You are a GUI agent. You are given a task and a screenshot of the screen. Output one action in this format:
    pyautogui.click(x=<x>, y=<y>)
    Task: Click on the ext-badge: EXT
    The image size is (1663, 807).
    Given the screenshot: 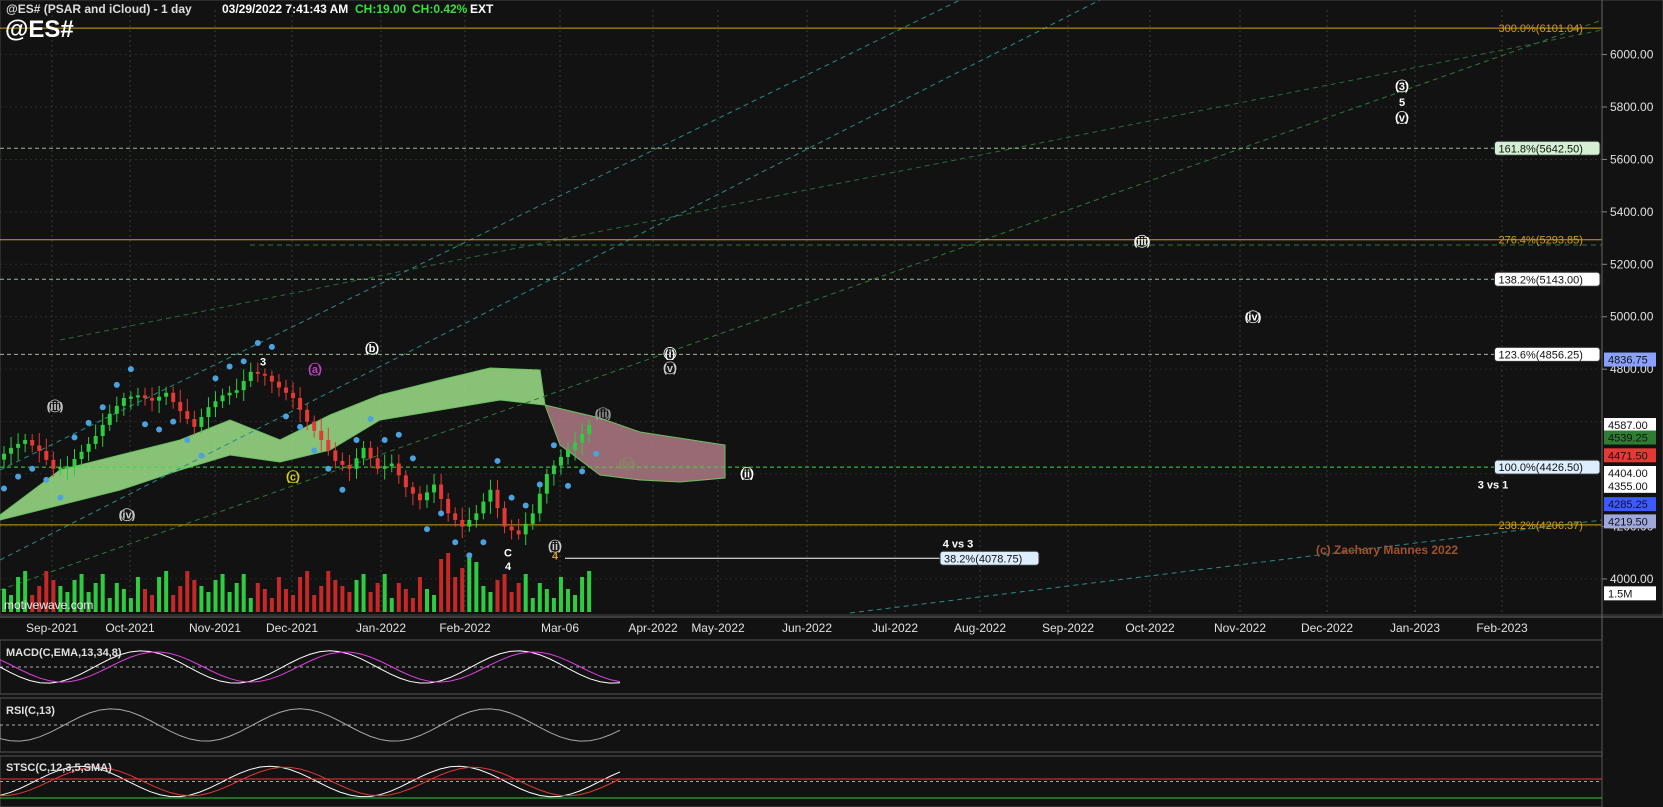 What is the action you would take?
    pyautogui.click(x=482, y=9)
    